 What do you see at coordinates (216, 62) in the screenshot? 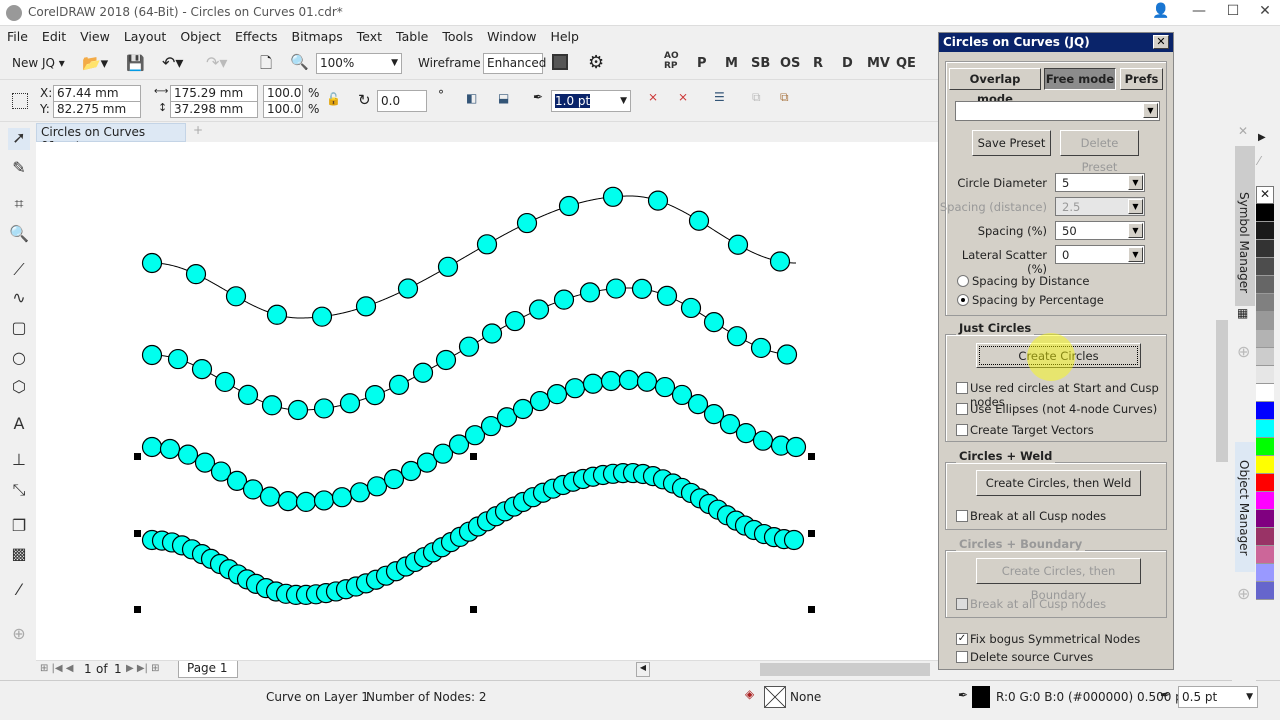
I see `redo-icon: ↷▾` at bounding box center [216, 62].